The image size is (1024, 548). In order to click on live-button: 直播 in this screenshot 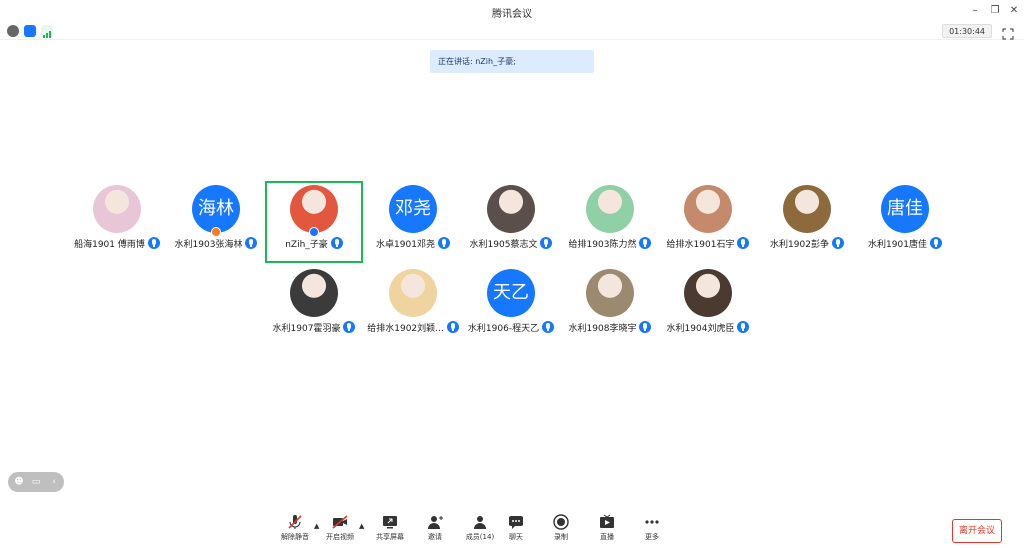, I will do `click(607, 528)`.